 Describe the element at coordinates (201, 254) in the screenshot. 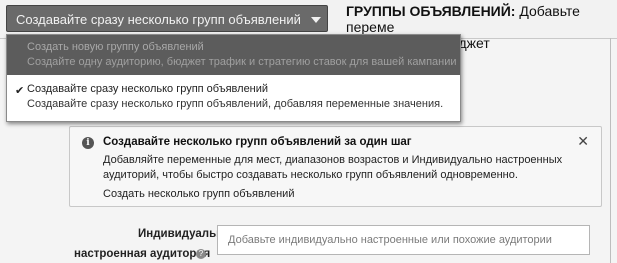

I see `question-circle-icon: ?` at that location.